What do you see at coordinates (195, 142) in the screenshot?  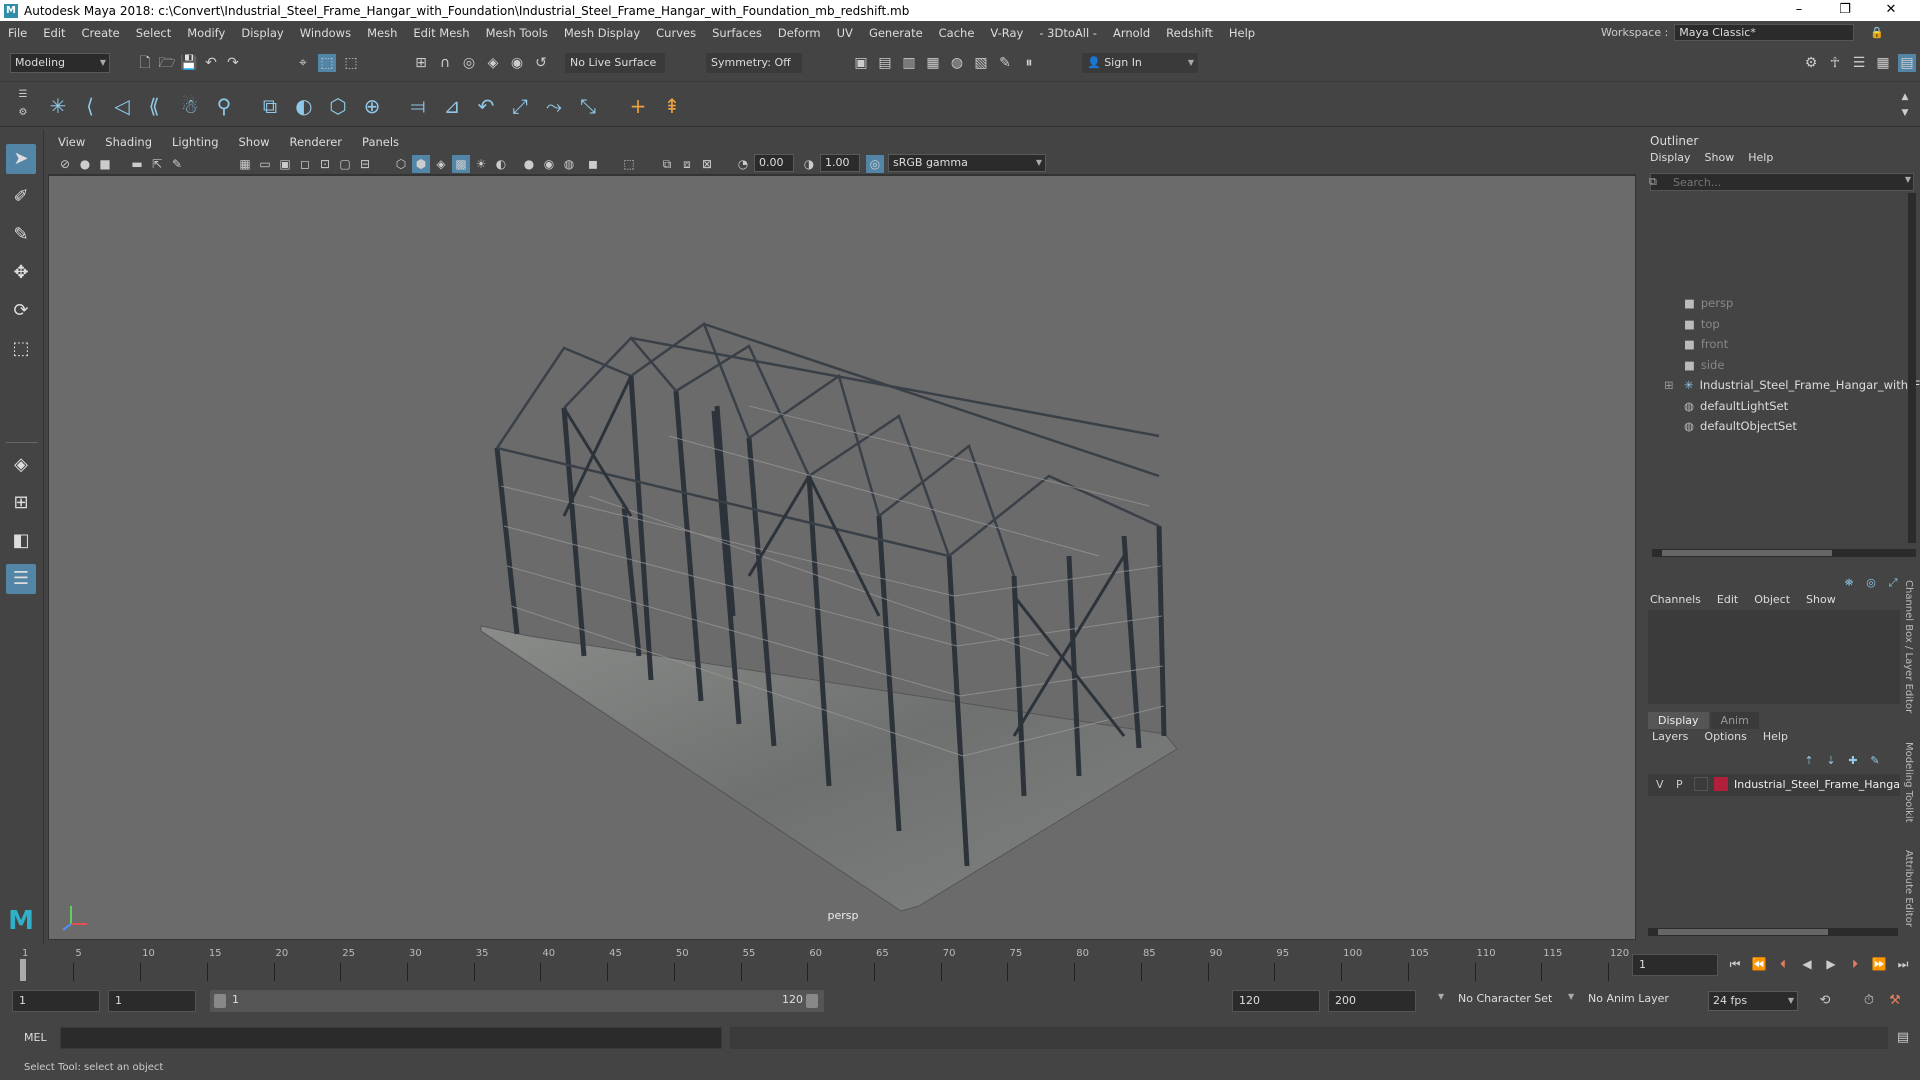 I see `viewport-menu-lighting: Lighting` at bounding box center [195, 142].